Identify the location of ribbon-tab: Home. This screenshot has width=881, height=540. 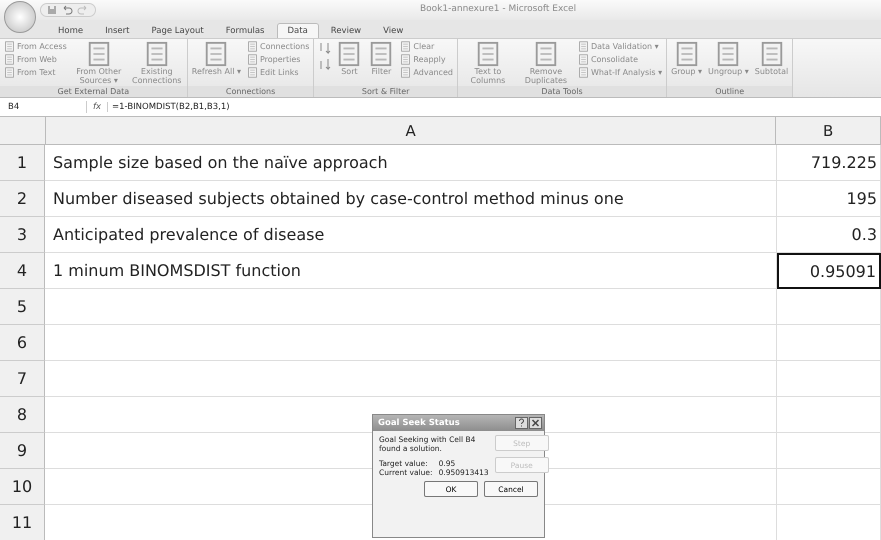
(71, 31).